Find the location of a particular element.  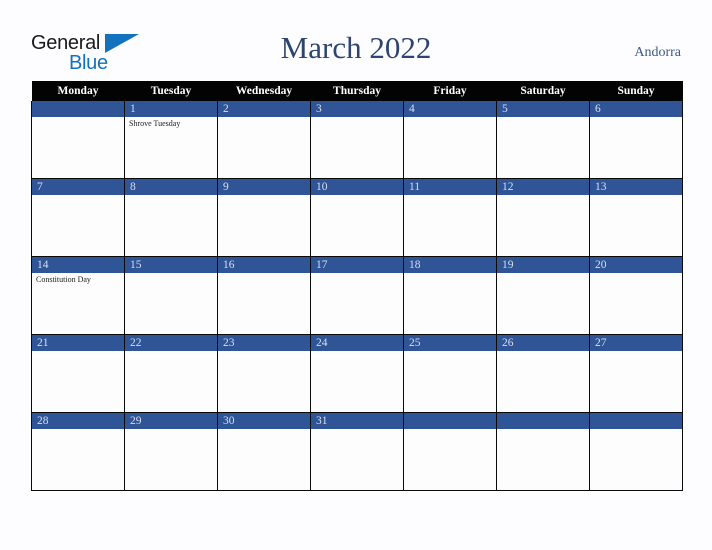

calendar-day-cell: 17 is located at coordinates (357, 295).